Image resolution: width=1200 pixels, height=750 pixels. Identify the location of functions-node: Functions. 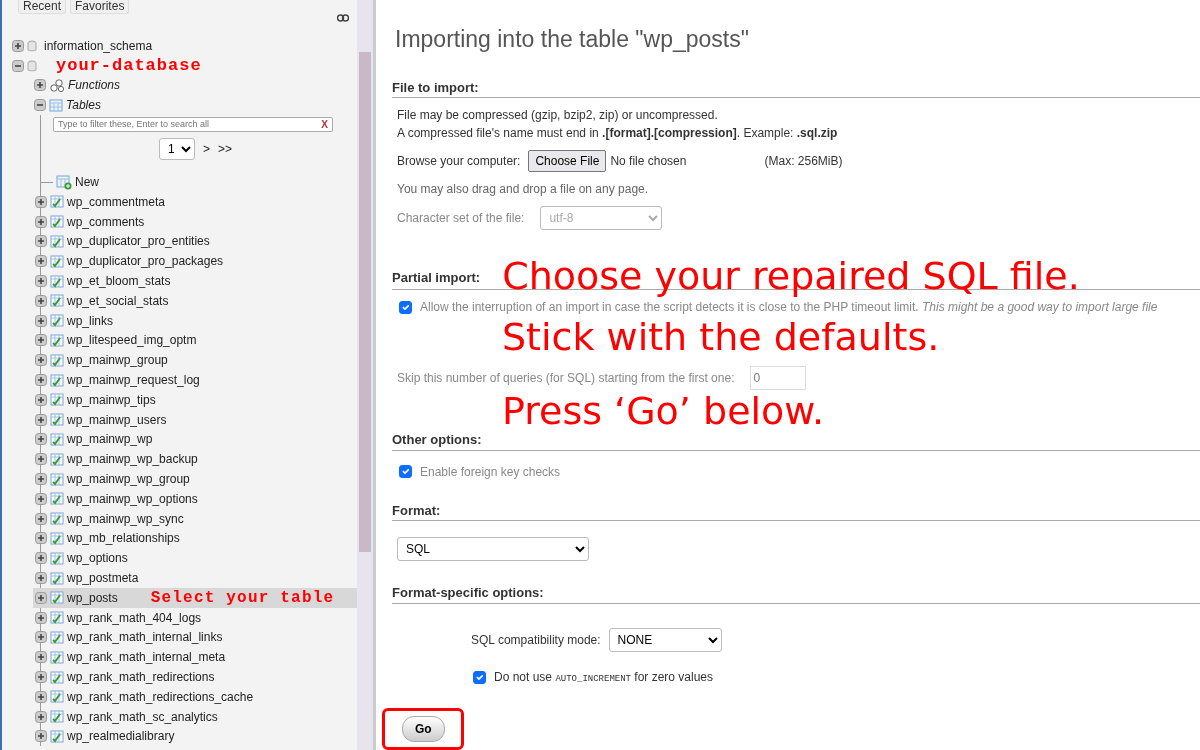
(94, 85).